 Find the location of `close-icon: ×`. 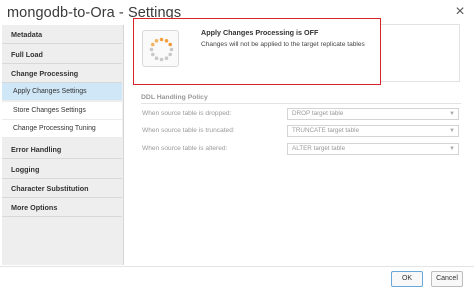

close-icon: × is located at coordinates (460, 12).